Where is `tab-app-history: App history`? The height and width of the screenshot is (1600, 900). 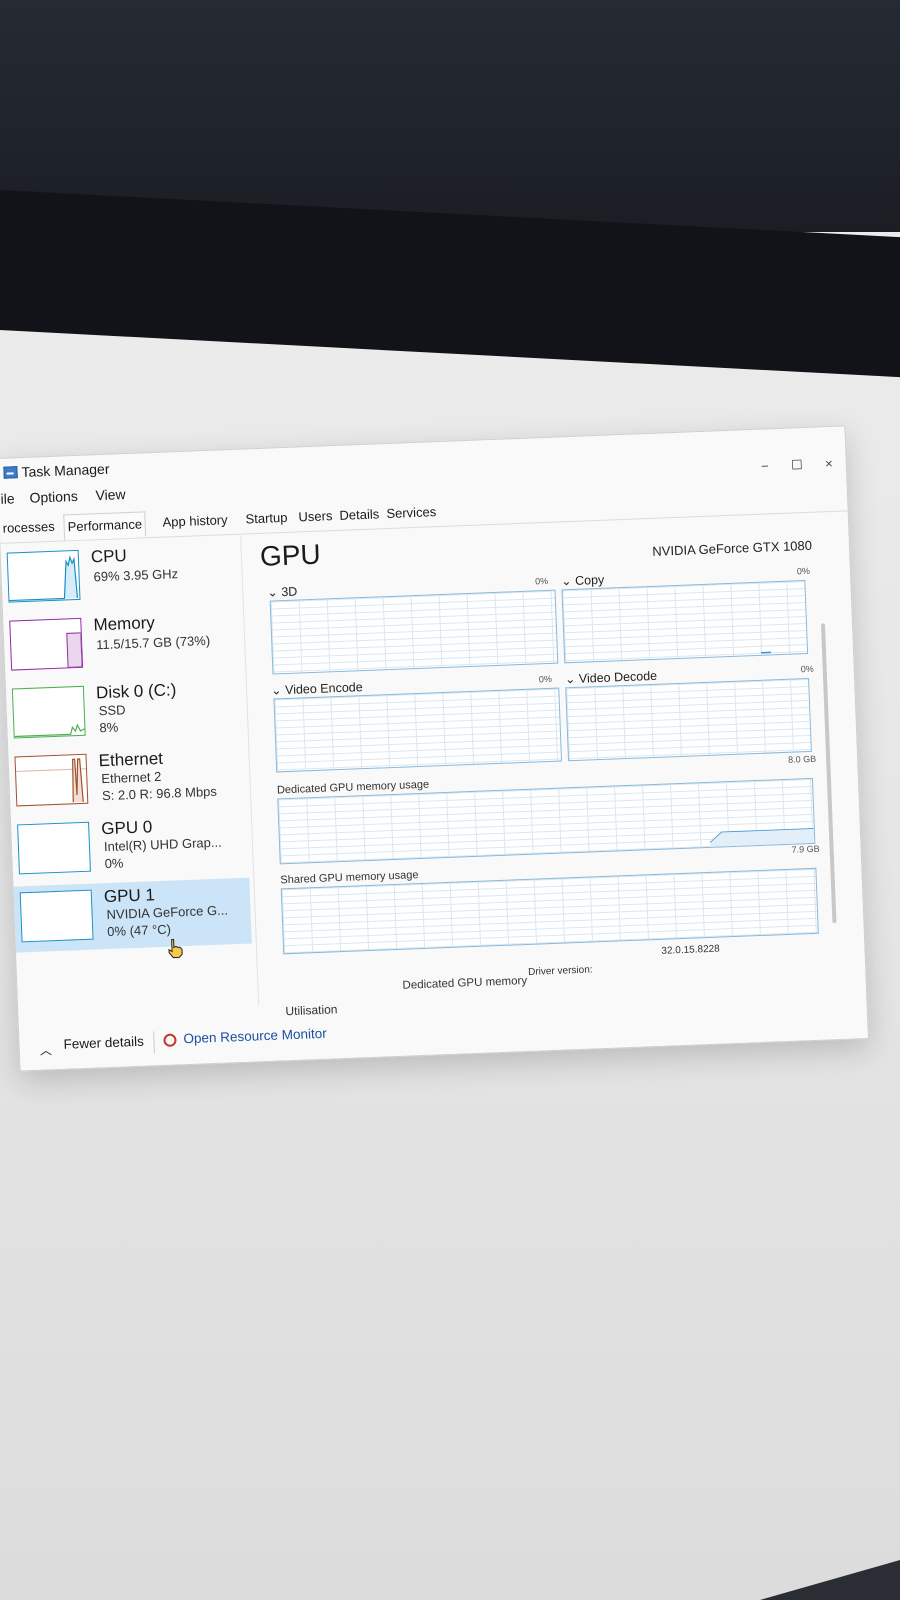
tab-app-history: App history is located at coordinates (195, 521).